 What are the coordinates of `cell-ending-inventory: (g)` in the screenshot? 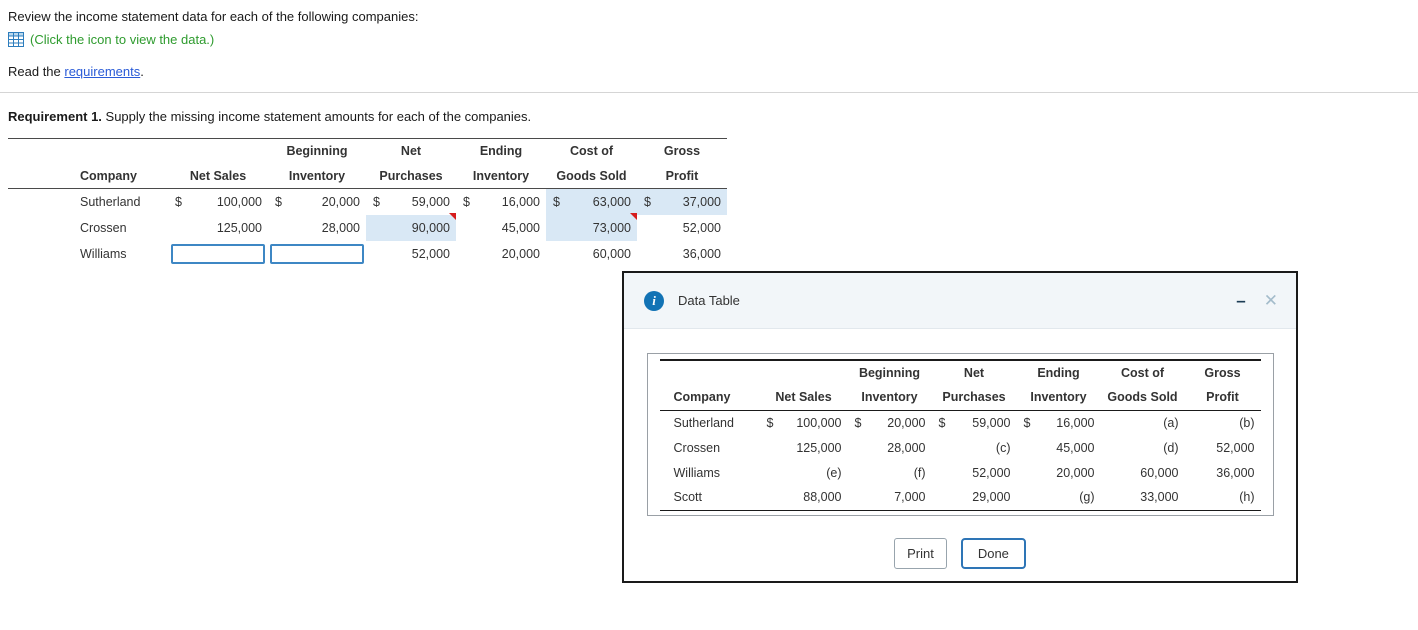 It's located at (1058, 498).